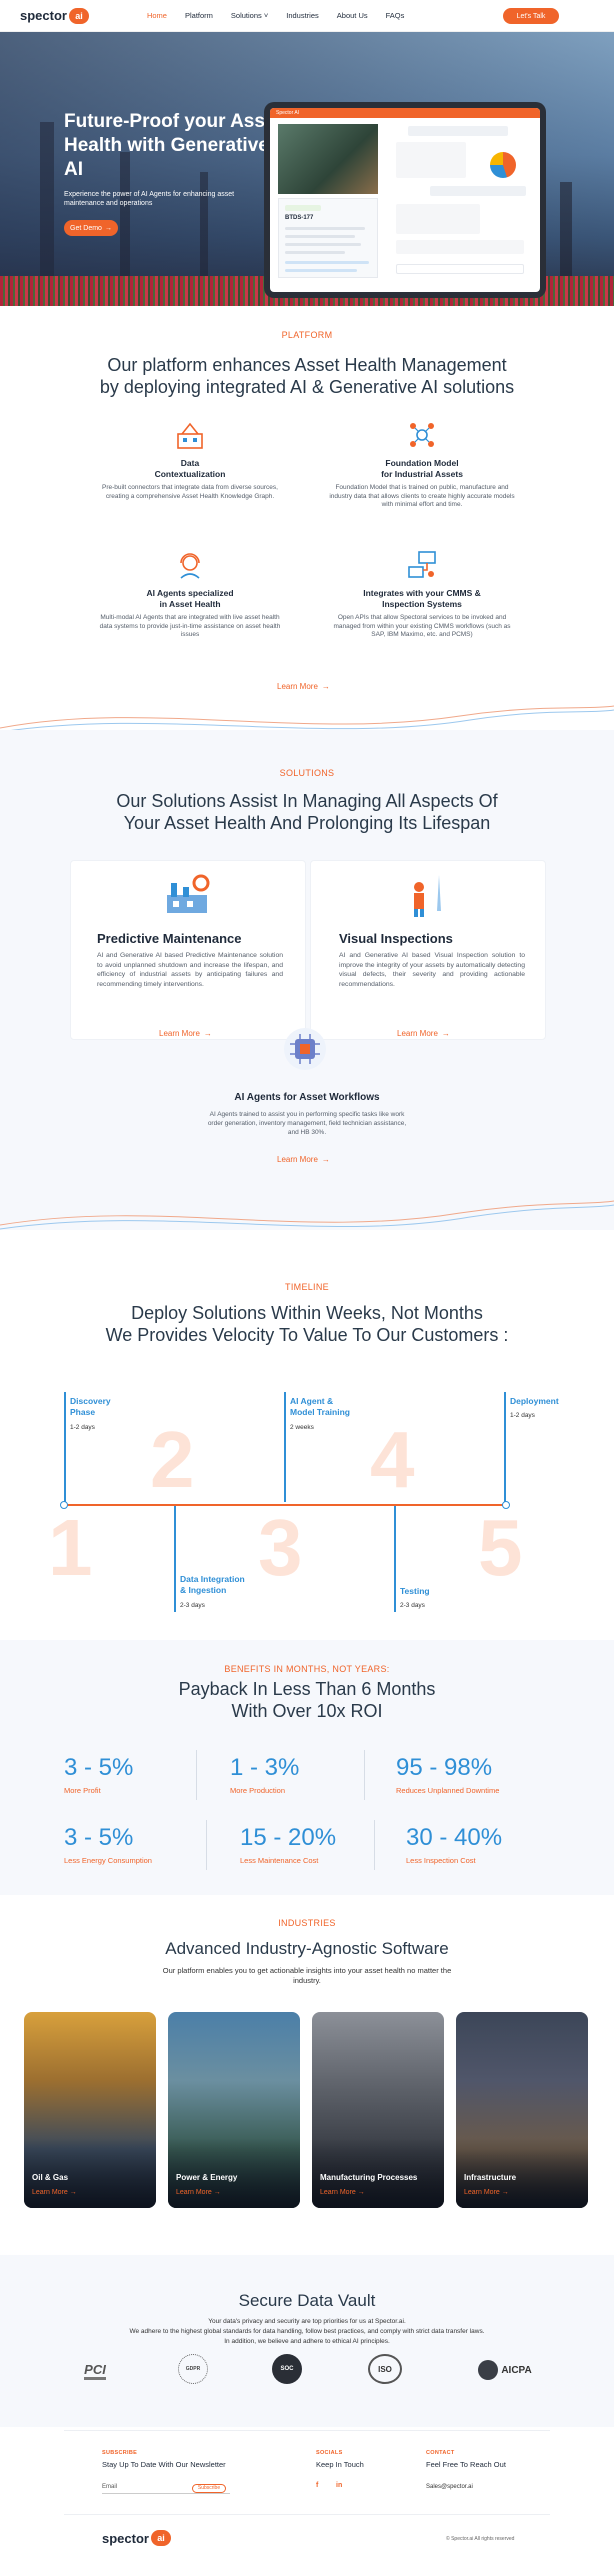  I want to click on chat-input, so click(460, 269).